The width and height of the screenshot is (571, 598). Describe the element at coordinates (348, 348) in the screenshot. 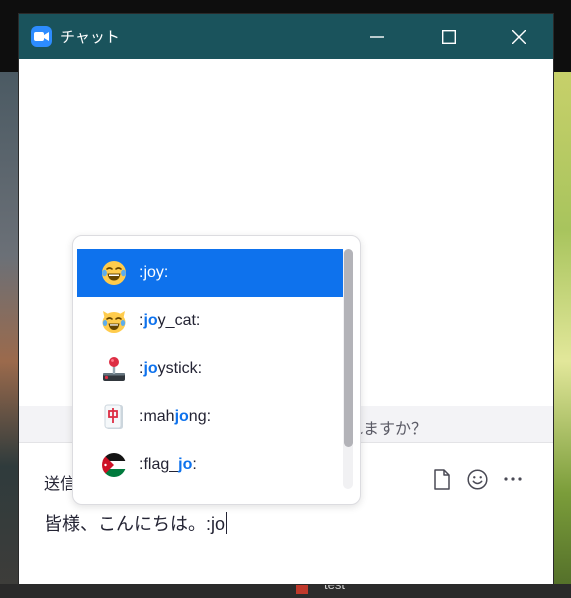

I see `popup-scrollbar-thumb` at that location.